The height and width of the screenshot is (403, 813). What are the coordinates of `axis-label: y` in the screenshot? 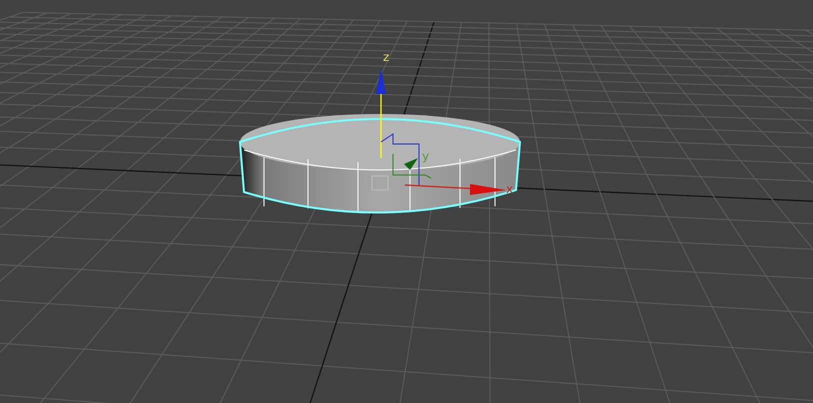 It's located at (426, 156).